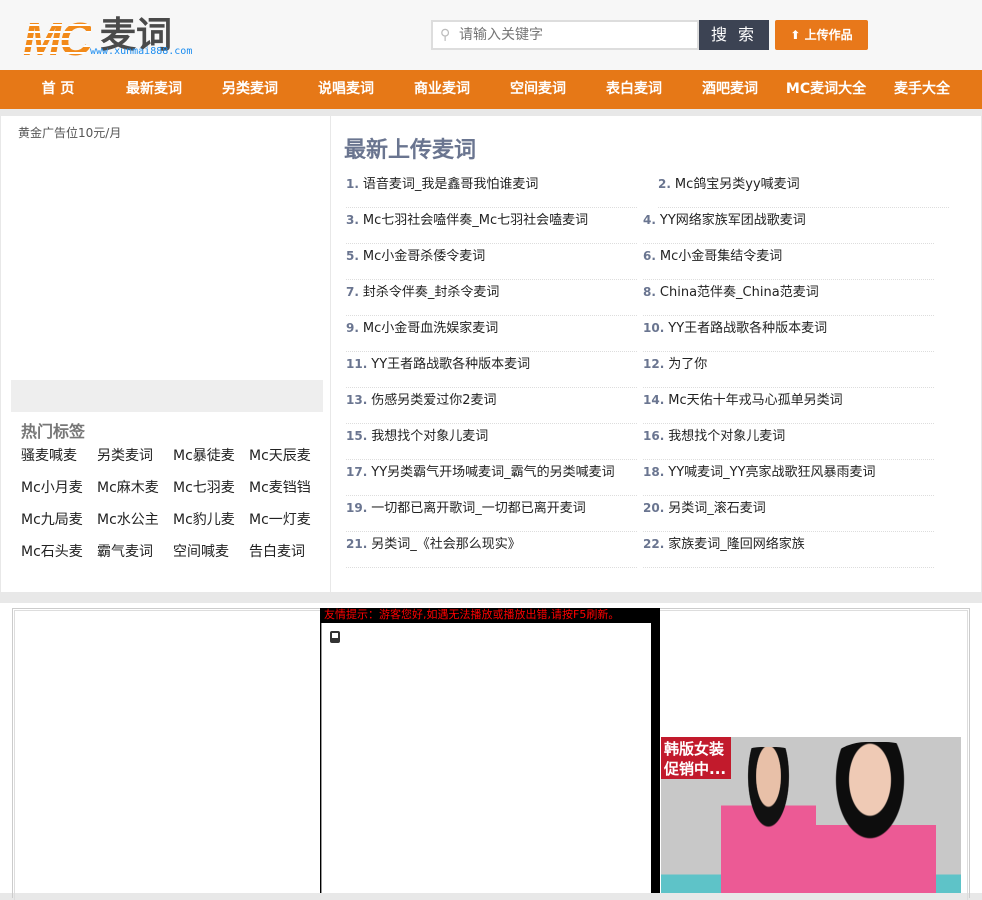 The image size is (982, 900). What do you see at coordinates (654, 328) in the screenshot?
I see `item-number: 10.` at bounding box center [654, 328].